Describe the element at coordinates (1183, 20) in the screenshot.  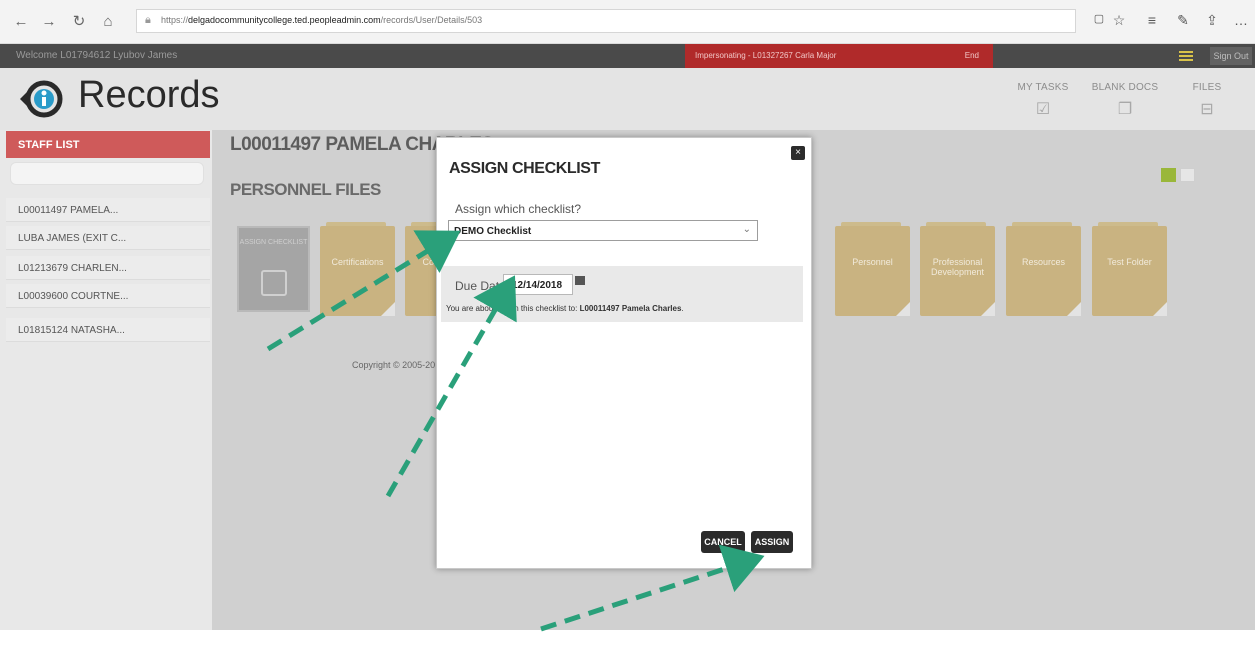
I see `notes-icon: ✎` at that location.